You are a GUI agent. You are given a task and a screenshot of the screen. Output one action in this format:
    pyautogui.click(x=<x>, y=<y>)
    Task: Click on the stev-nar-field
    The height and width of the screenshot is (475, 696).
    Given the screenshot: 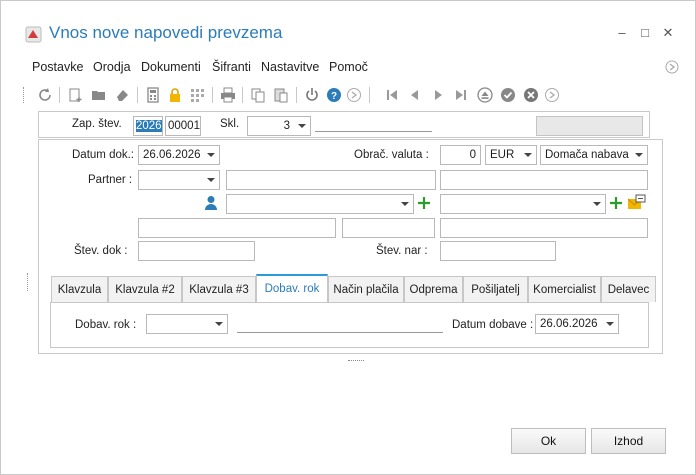 What is the action you would take?
    pyautogui.click(x=498, y=251)
    